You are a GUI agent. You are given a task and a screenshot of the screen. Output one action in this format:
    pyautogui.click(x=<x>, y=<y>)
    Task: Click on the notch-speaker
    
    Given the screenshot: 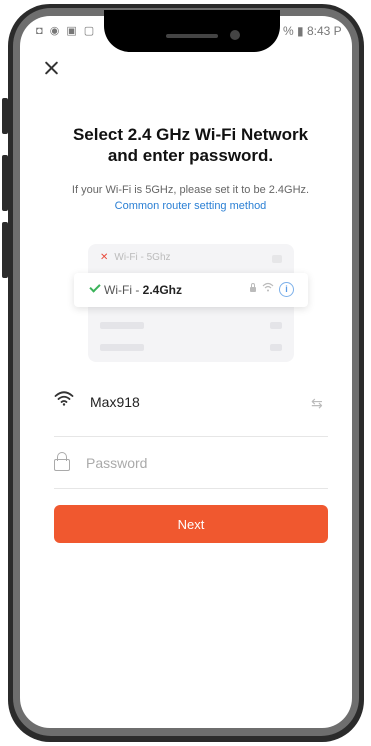 What is the action you would take?
    pyautogui.click(x=192, y=36)
    